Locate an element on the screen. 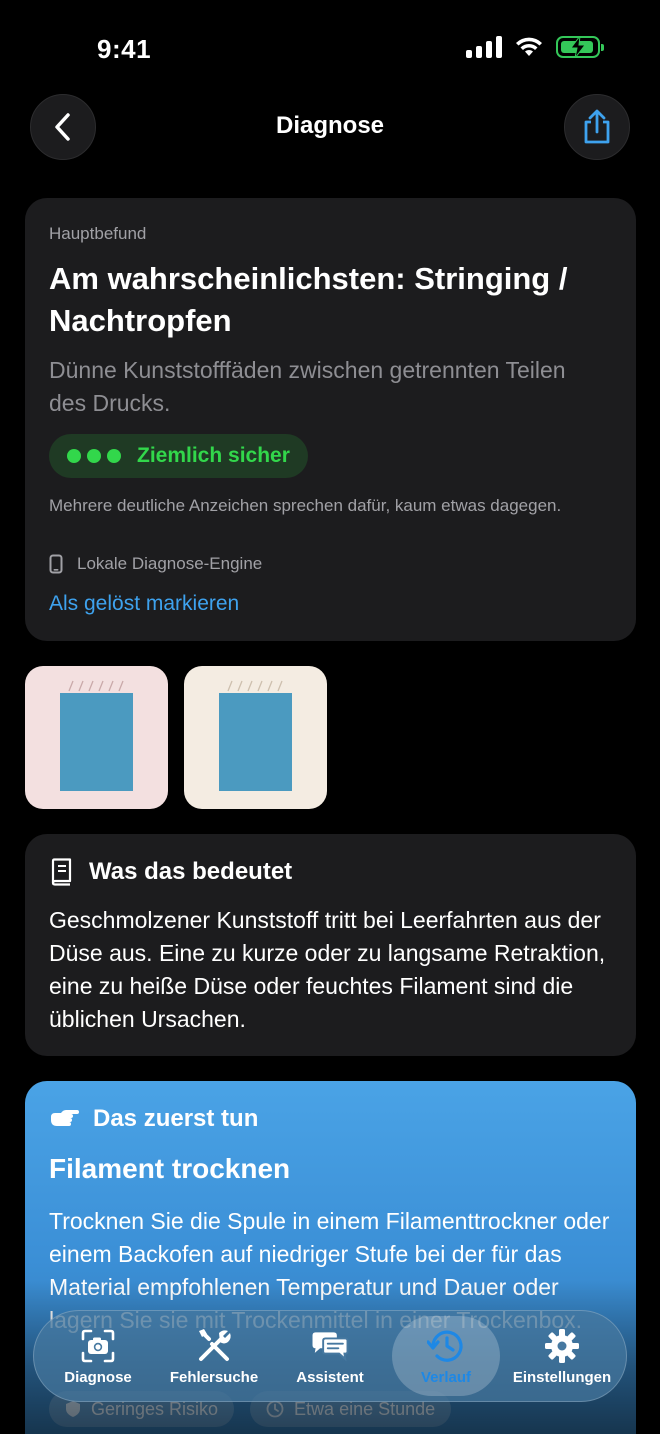  tab-diagnose: Diagnose is located at coordinates (98, 1356).